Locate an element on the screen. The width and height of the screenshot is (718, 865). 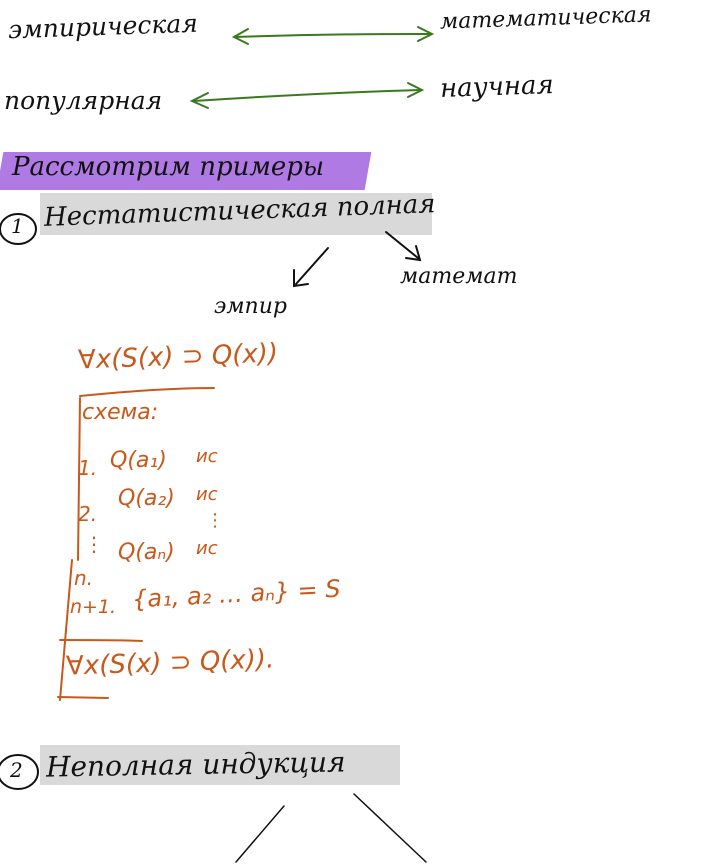
scheme-row-num: ⋮ is located at coordinates (94, 544).